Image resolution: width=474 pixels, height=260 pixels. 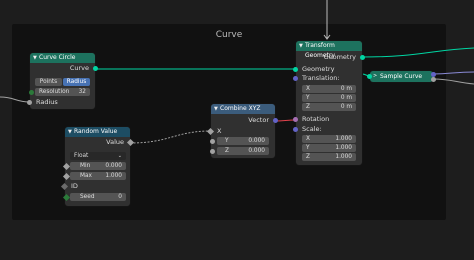 What do you see at coordinates (308, 107) in the screenshot?
I see `translation-z-label: Z` at bounding box center [308, 107].